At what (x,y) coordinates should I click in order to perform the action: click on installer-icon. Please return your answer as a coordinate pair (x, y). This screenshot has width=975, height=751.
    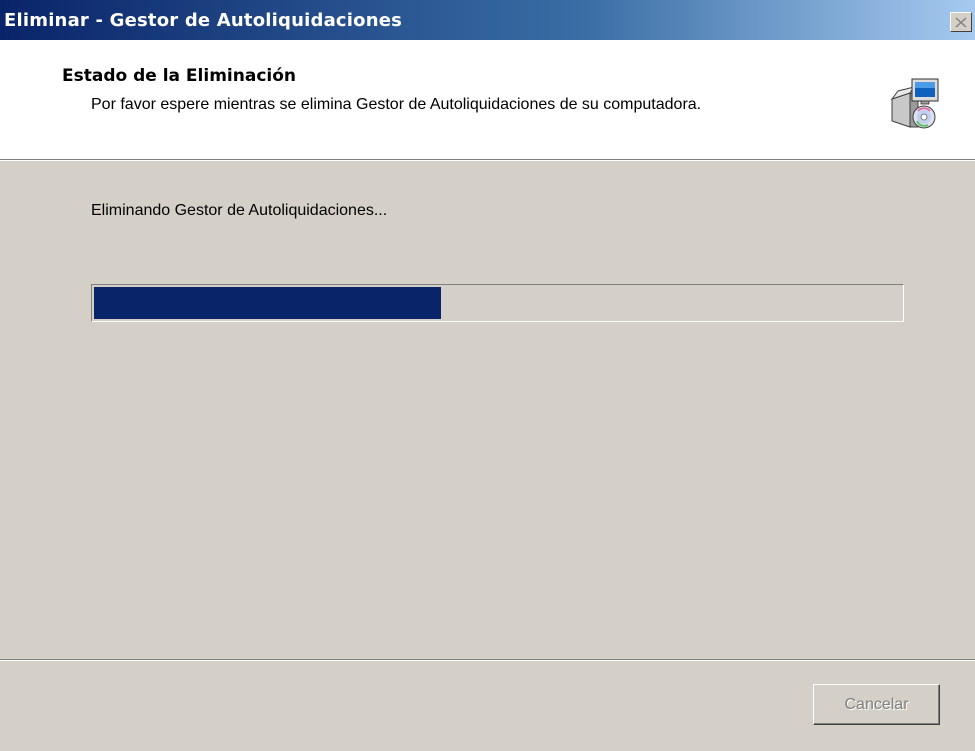
    Looking at the image, I should click on (915, 104).